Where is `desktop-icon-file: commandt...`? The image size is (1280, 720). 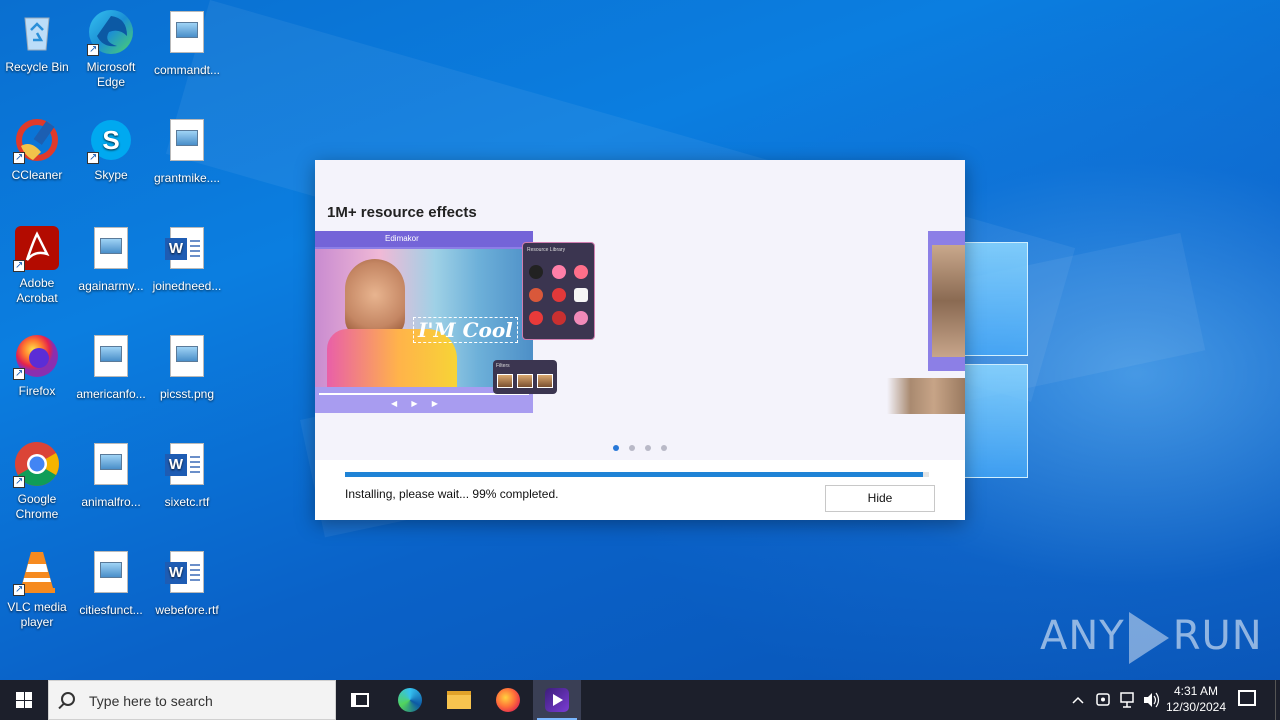 desktop-icon-file: commandt... is located at coordinates (187, 43).